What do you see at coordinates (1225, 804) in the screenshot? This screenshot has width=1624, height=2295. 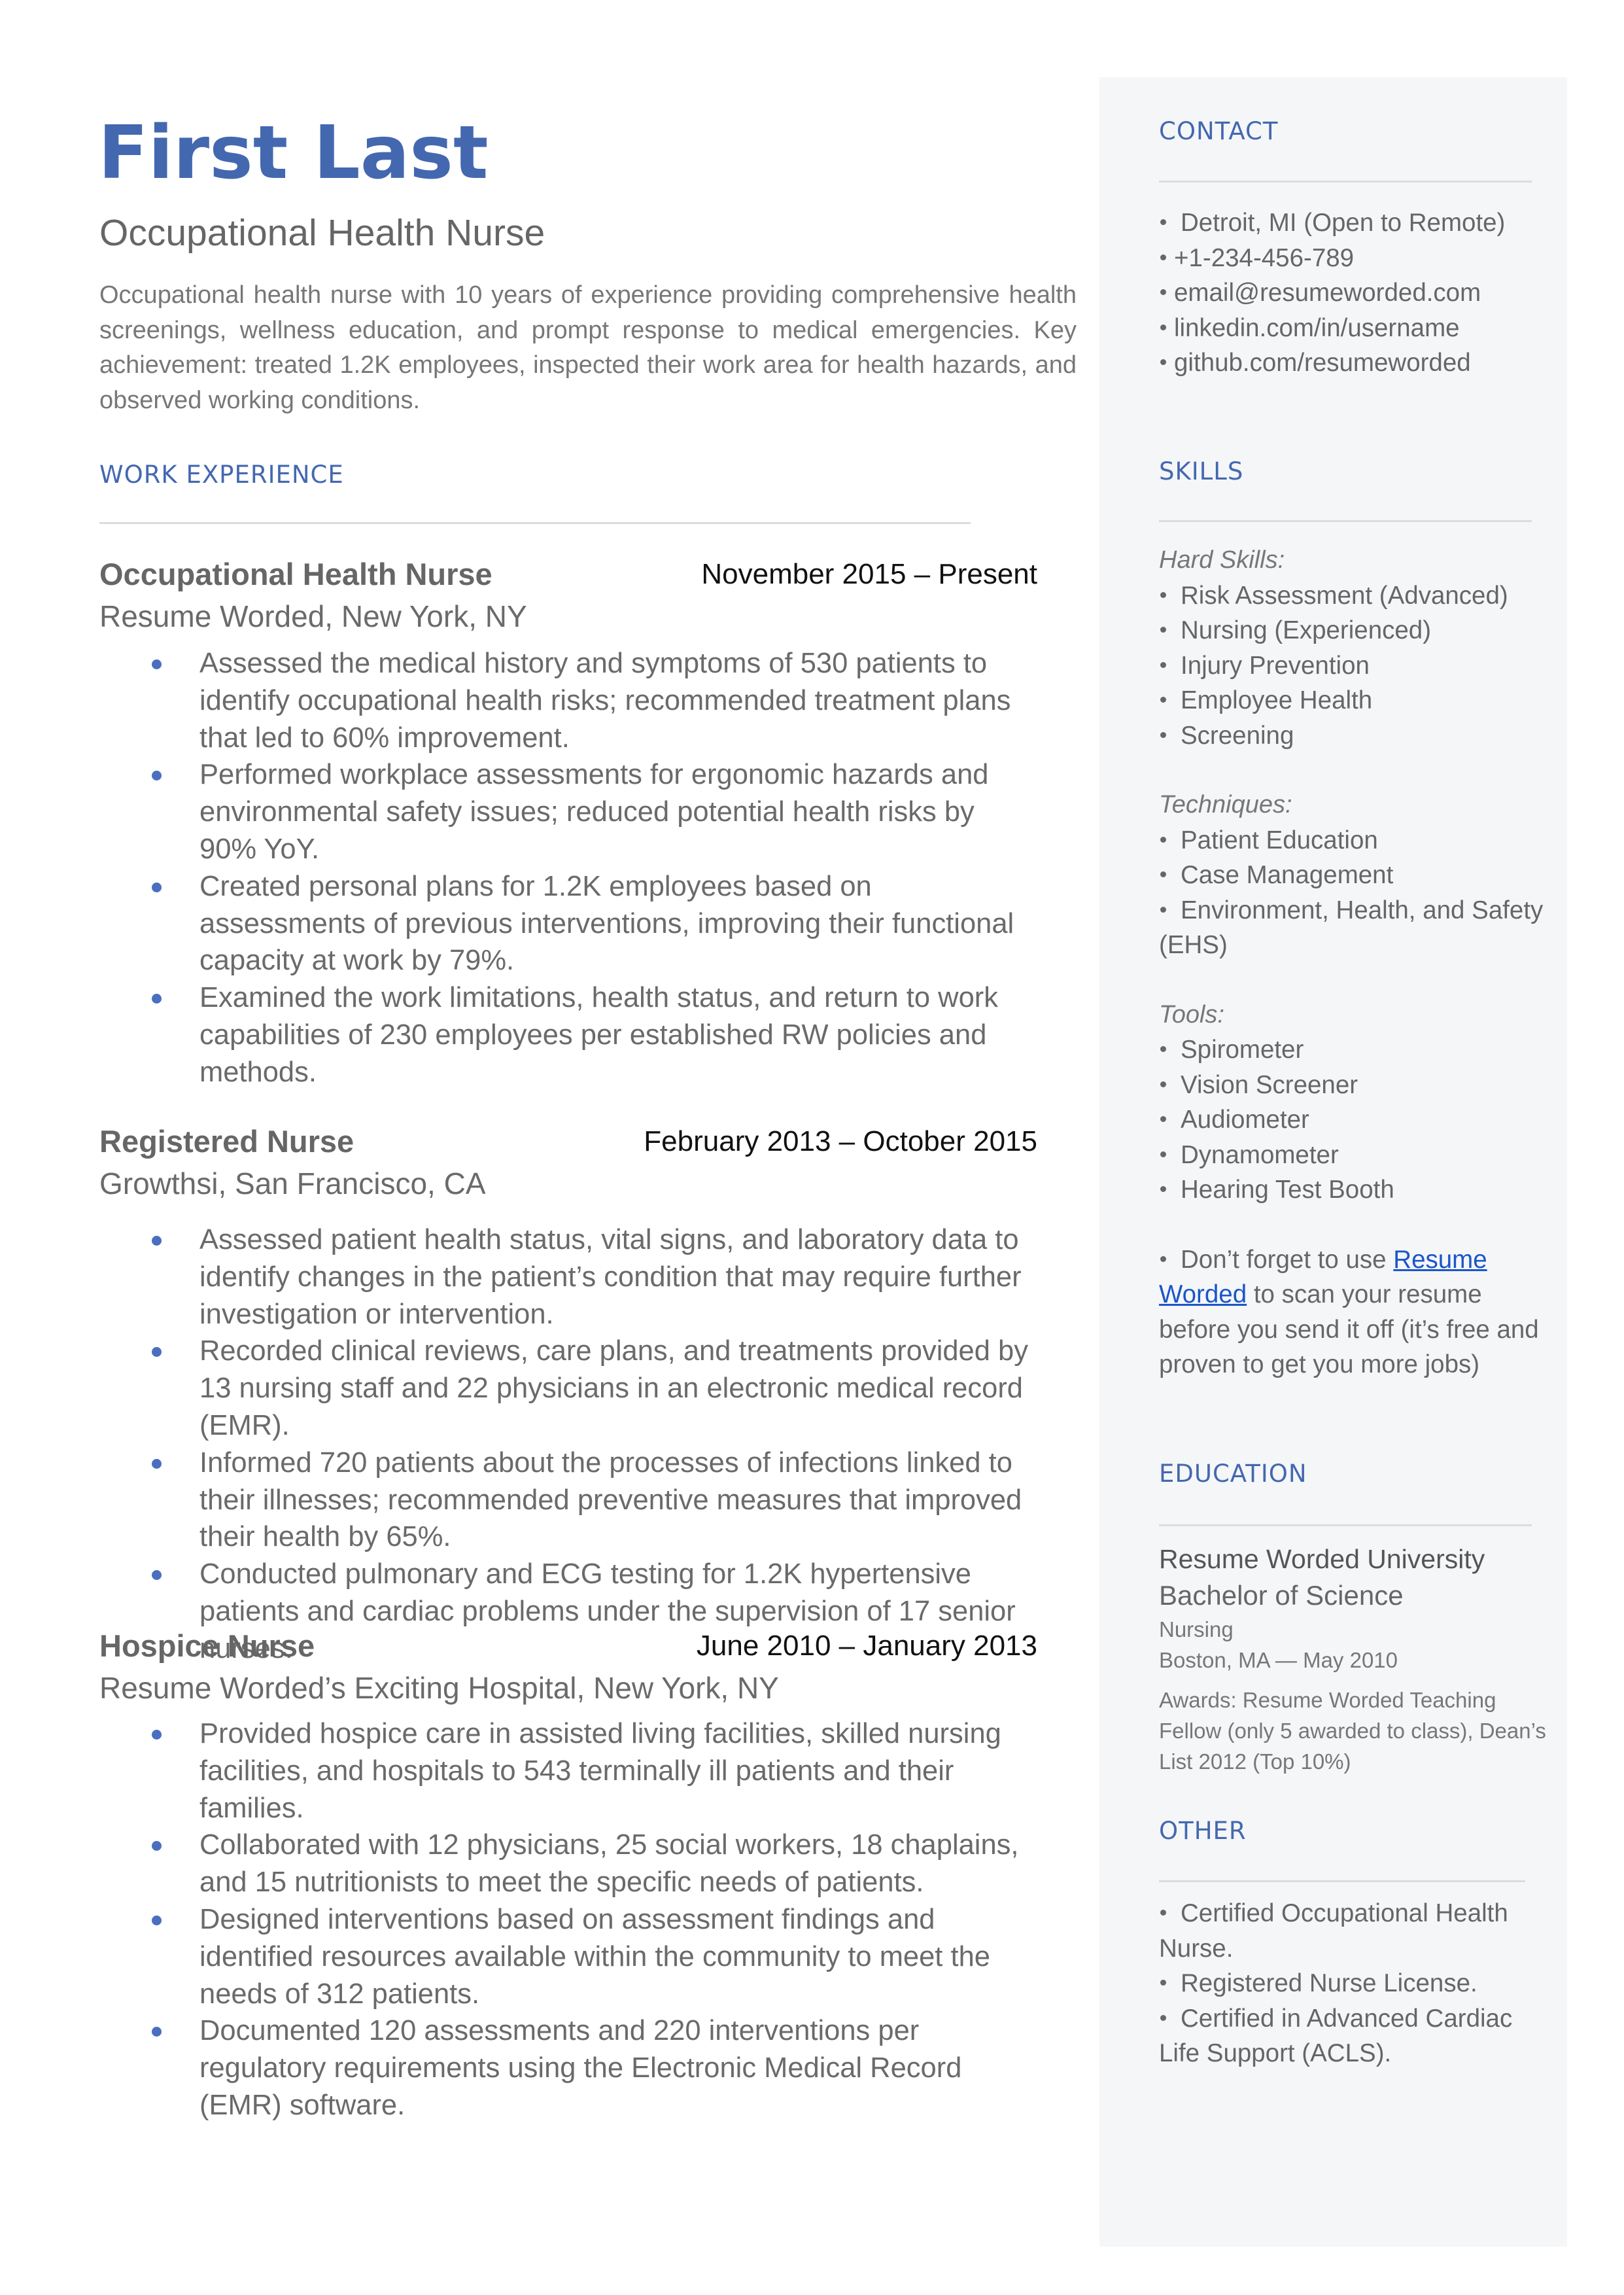 I see `skill-group-label: Techniques:` at bounding box center [1225, 804].